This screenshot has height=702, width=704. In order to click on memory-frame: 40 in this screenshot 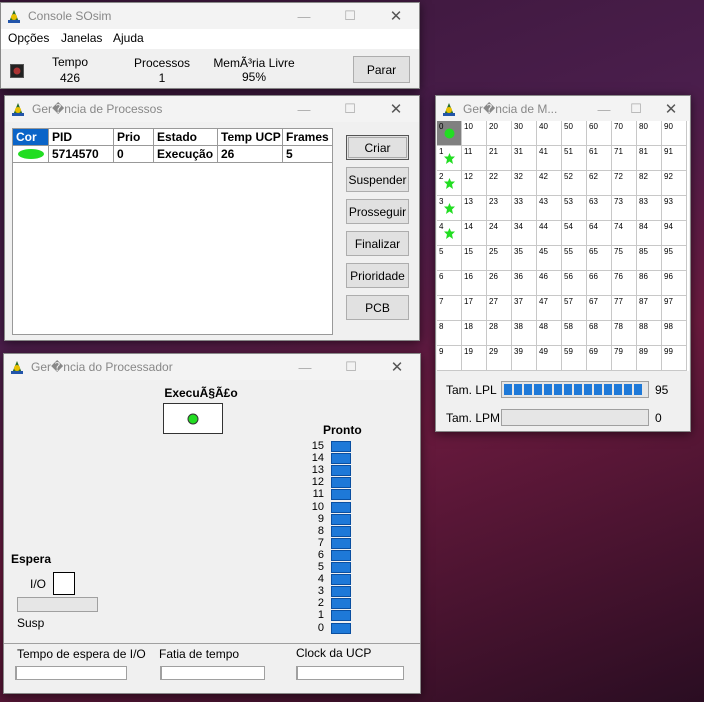, I will do `click(549, 133)`.